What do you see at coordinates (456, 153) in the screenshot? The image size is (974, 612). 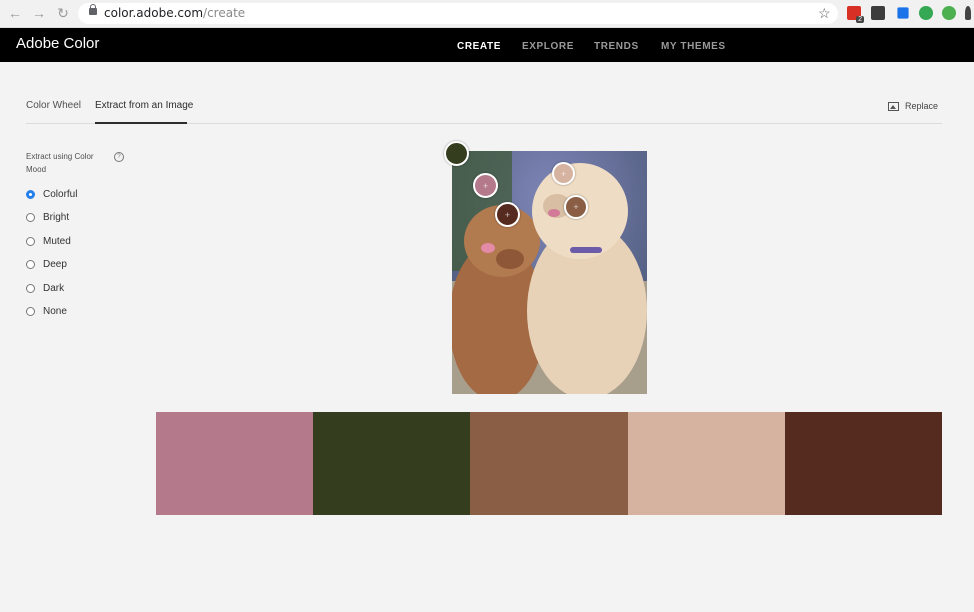 I see `color-picker-handle` at bounding box center [456, 153].